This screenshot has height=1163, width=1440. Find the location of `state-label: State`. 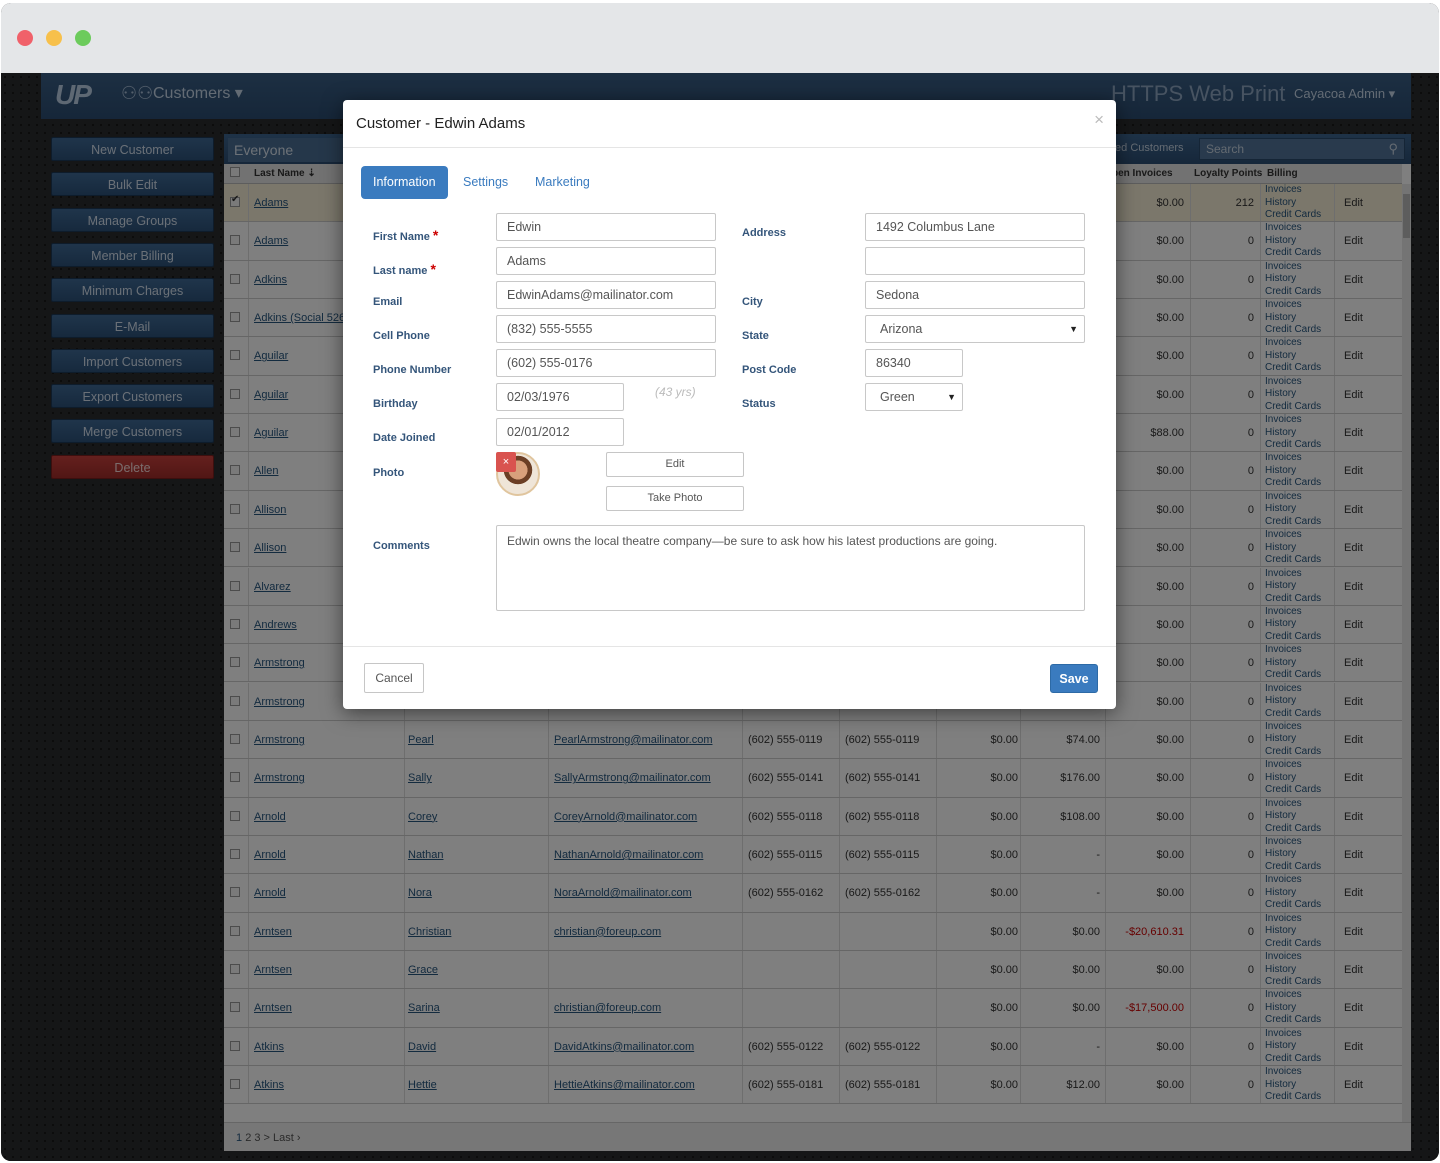

state-label: State is located at coordinates (755, 336).